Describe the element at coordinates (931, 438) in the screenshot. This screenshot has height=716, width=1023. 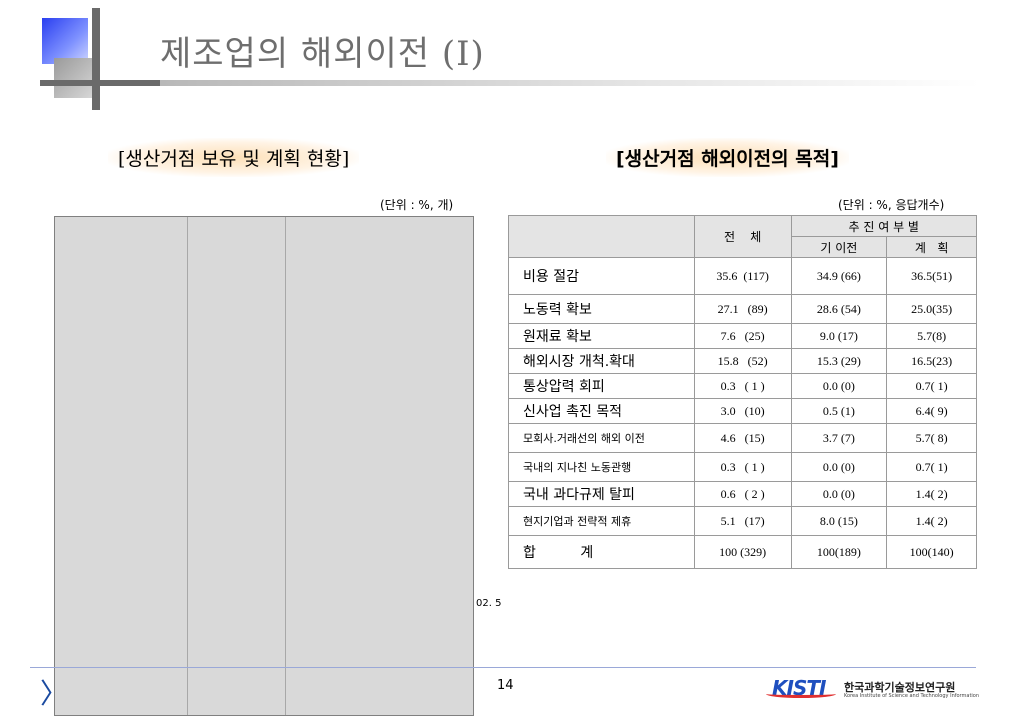
I see `cell-plan: 5.7( 8)` at that location.